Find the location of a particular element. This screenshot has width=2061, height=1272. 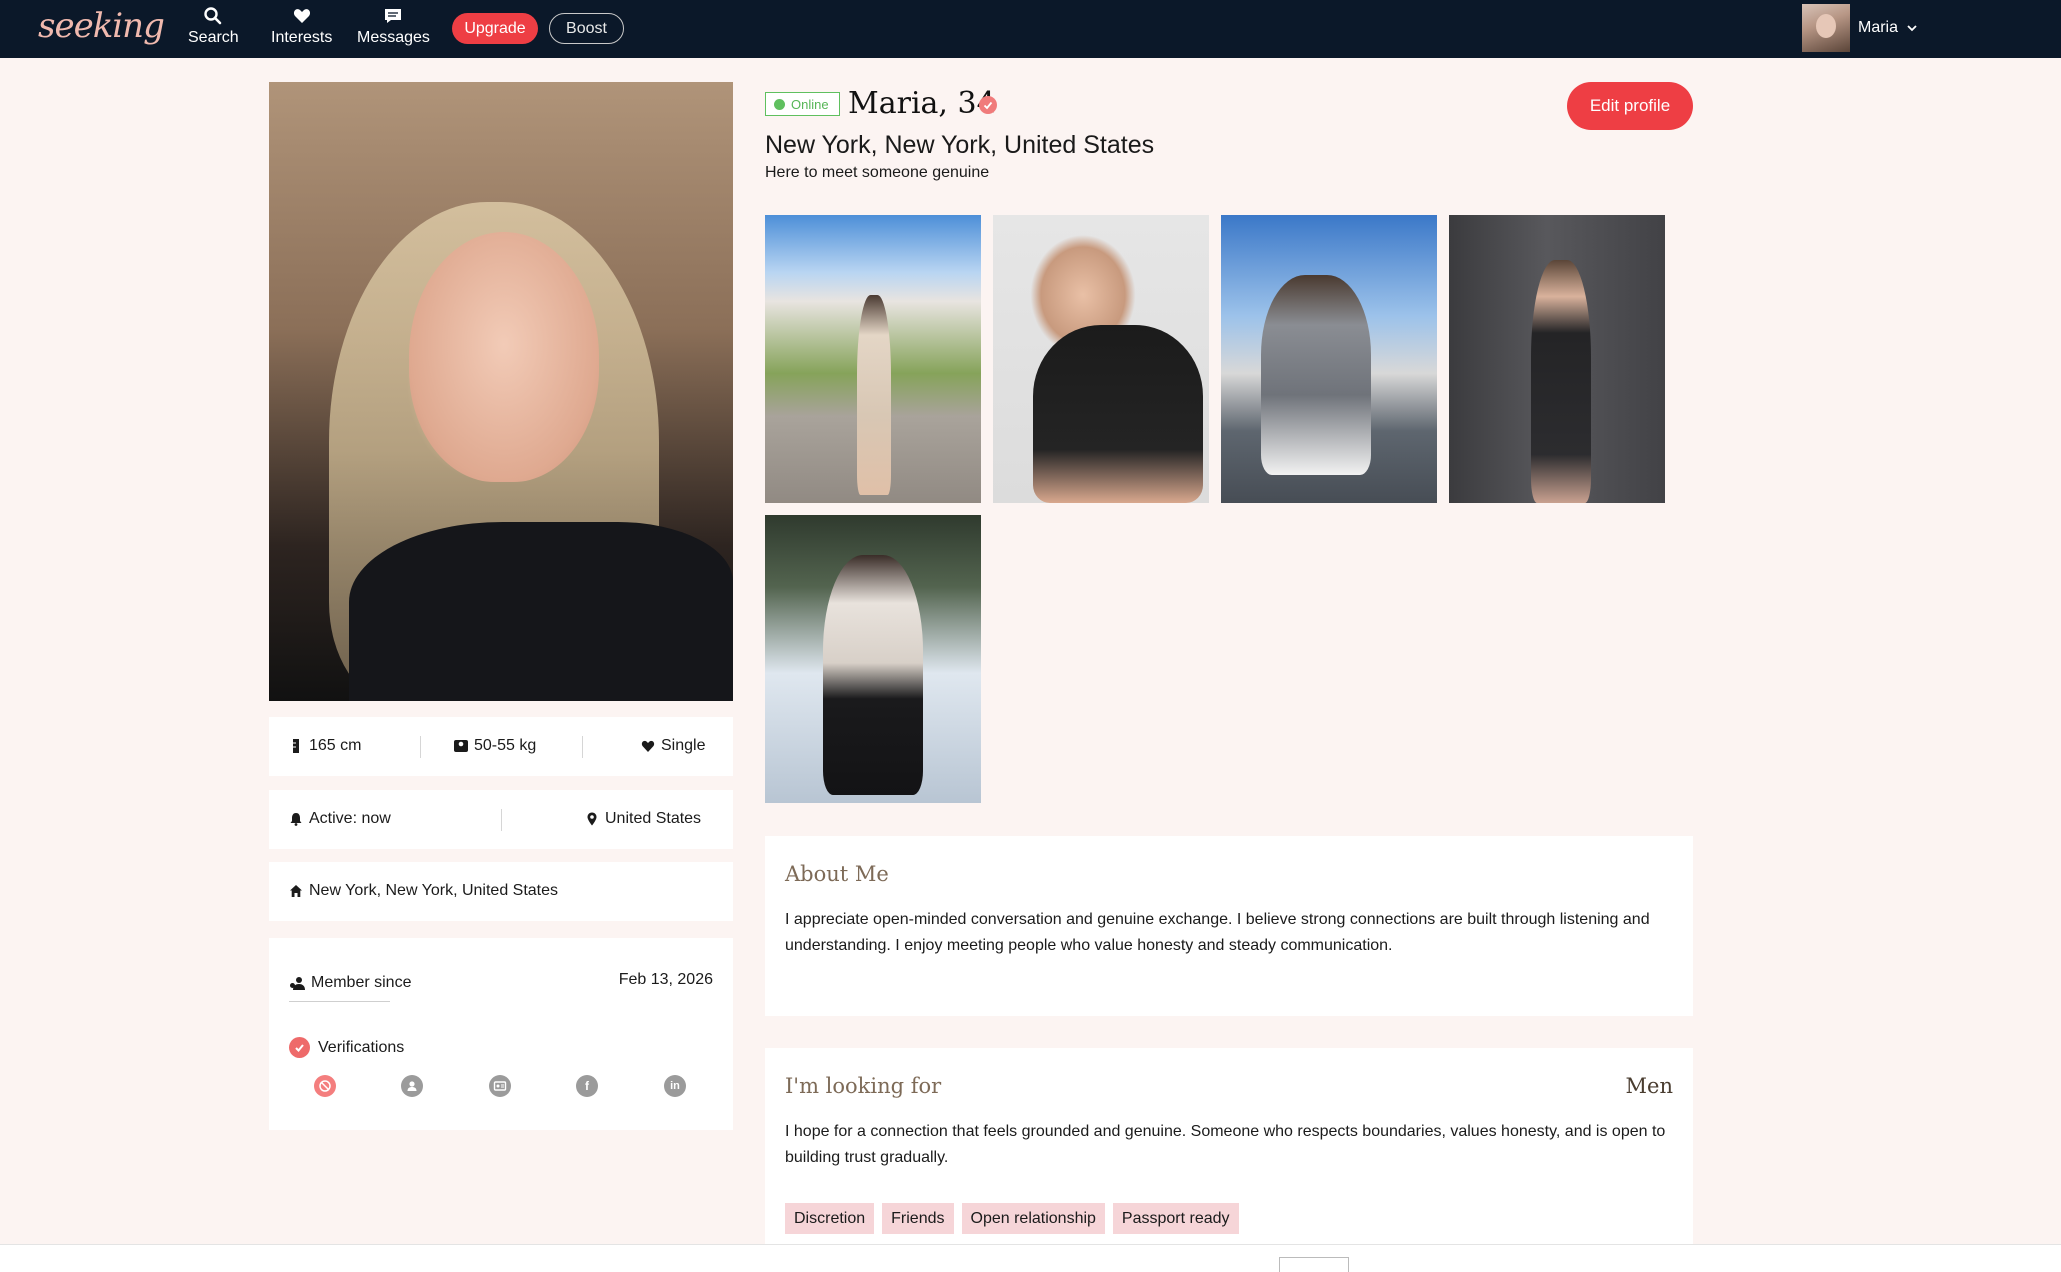

active-stat: Active: now is located at coordinates (340, 819).